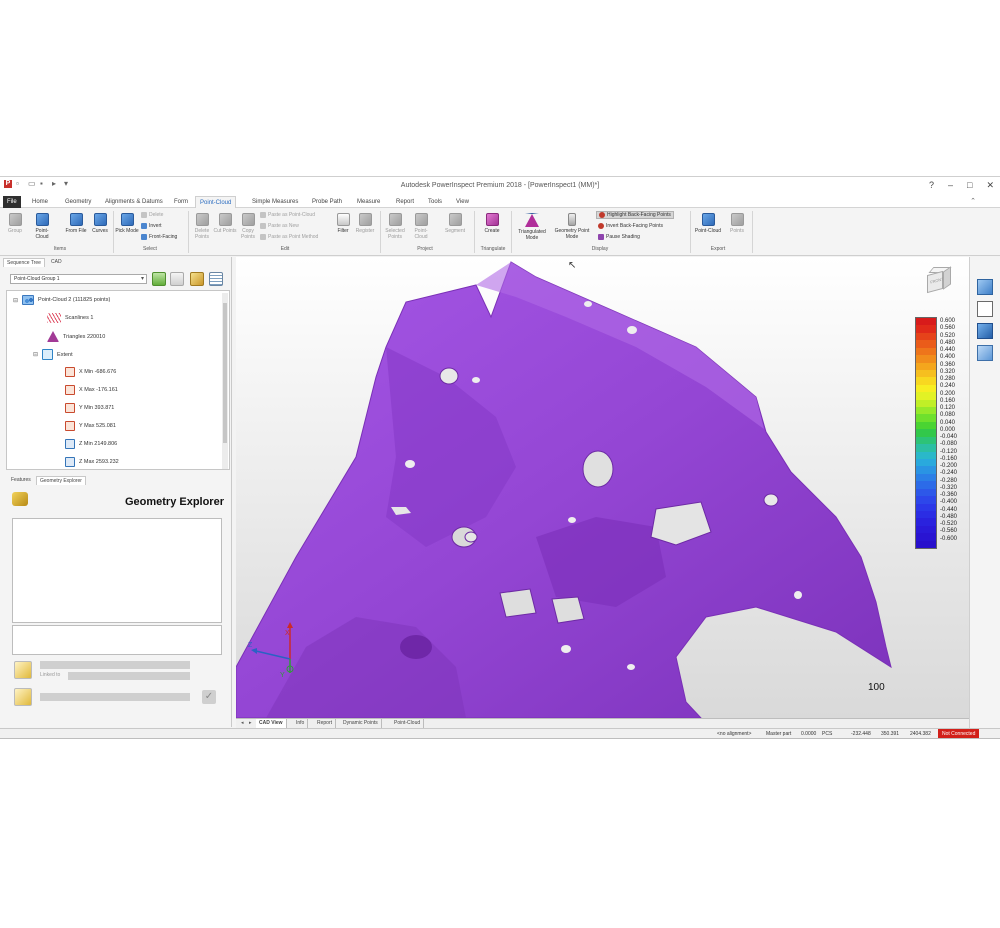 The image size is (1000, 928). Describe the element at coordinates (152, 215) in the screenshot. I see `select-delete-button: Delete` at that location.